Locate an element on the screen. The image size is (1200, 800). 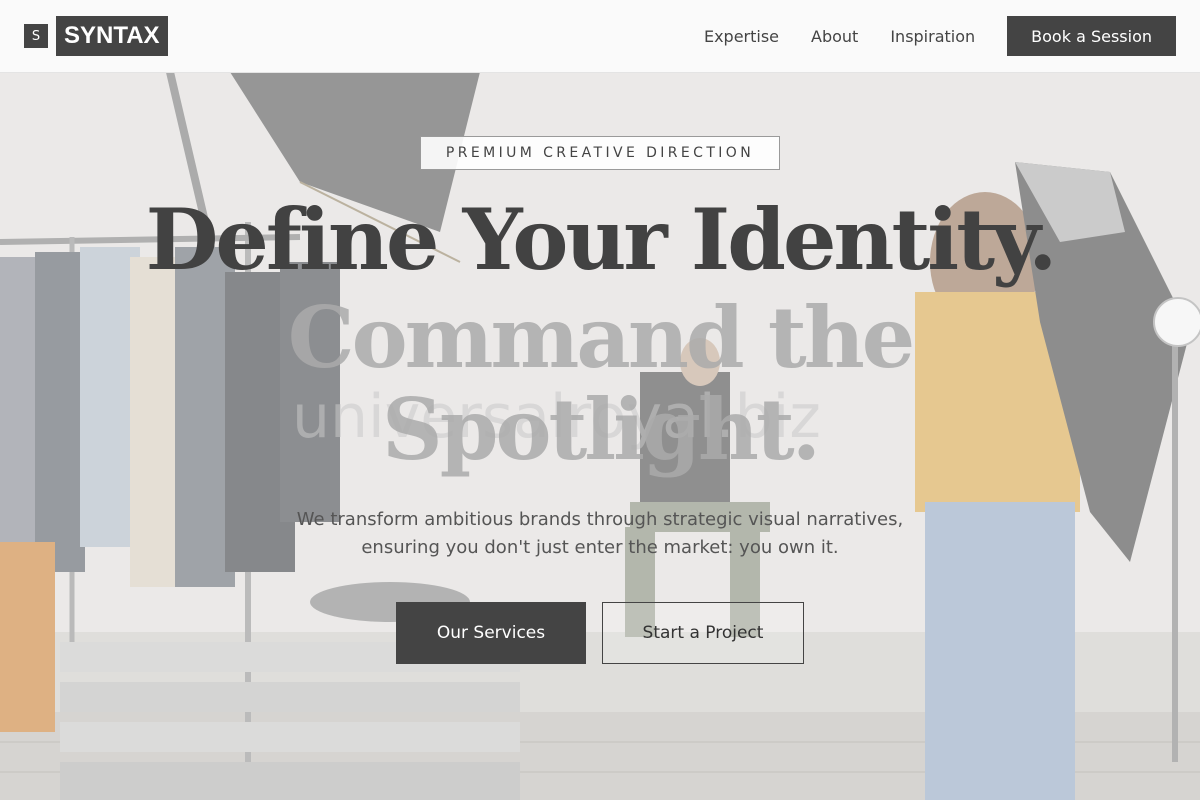
nav-link-about: About is located at coordinates (834, 36).